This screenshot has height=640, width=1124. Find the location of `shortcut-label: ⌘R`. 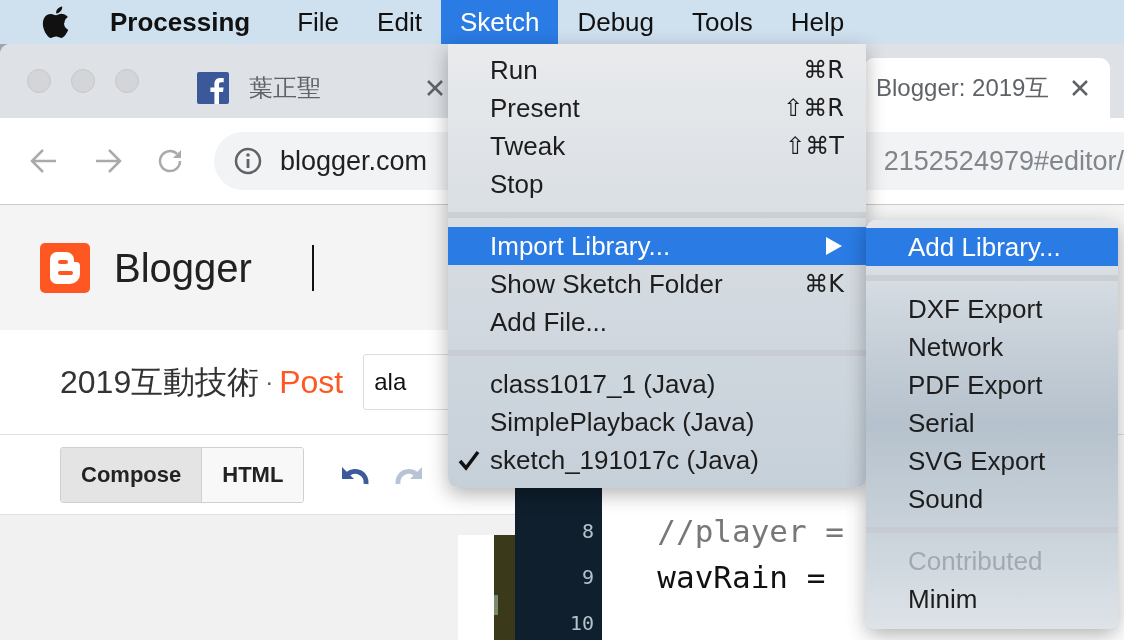

shortcut-label: ⌘R is located at coordinates (823, 70).